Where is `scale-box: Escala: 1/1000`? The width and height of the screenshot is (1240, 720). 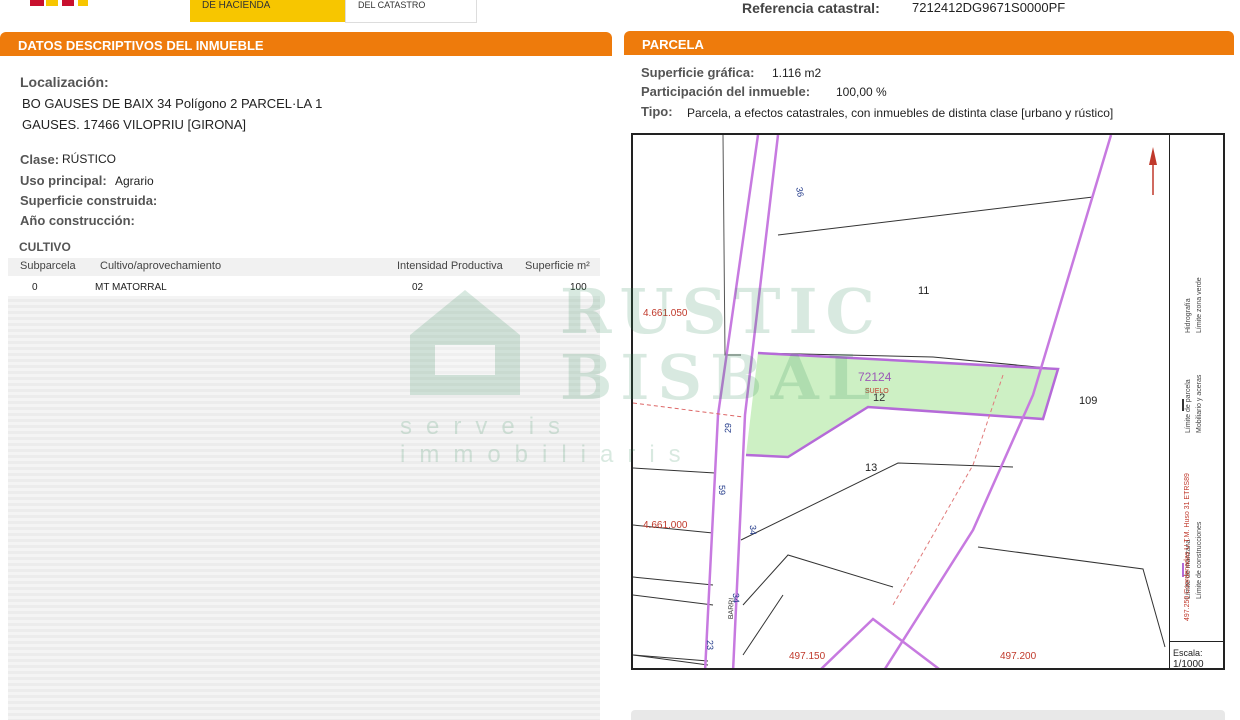
scale-box: Escala: 1/1000 is located at coordinates (1197, 656).